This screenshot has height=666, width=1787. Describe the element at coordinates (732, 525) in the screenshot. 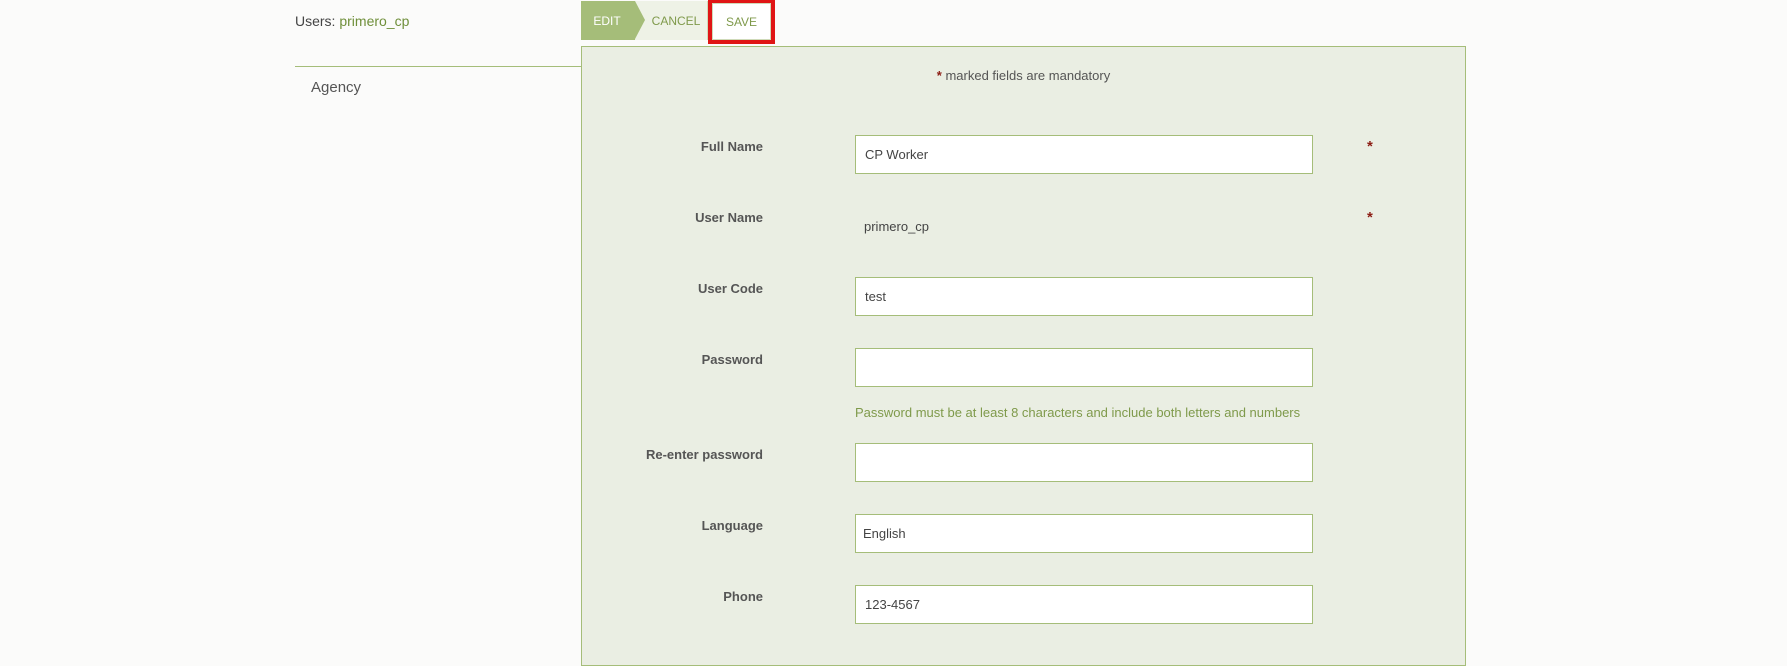

I see `language-label: Language` at that location.